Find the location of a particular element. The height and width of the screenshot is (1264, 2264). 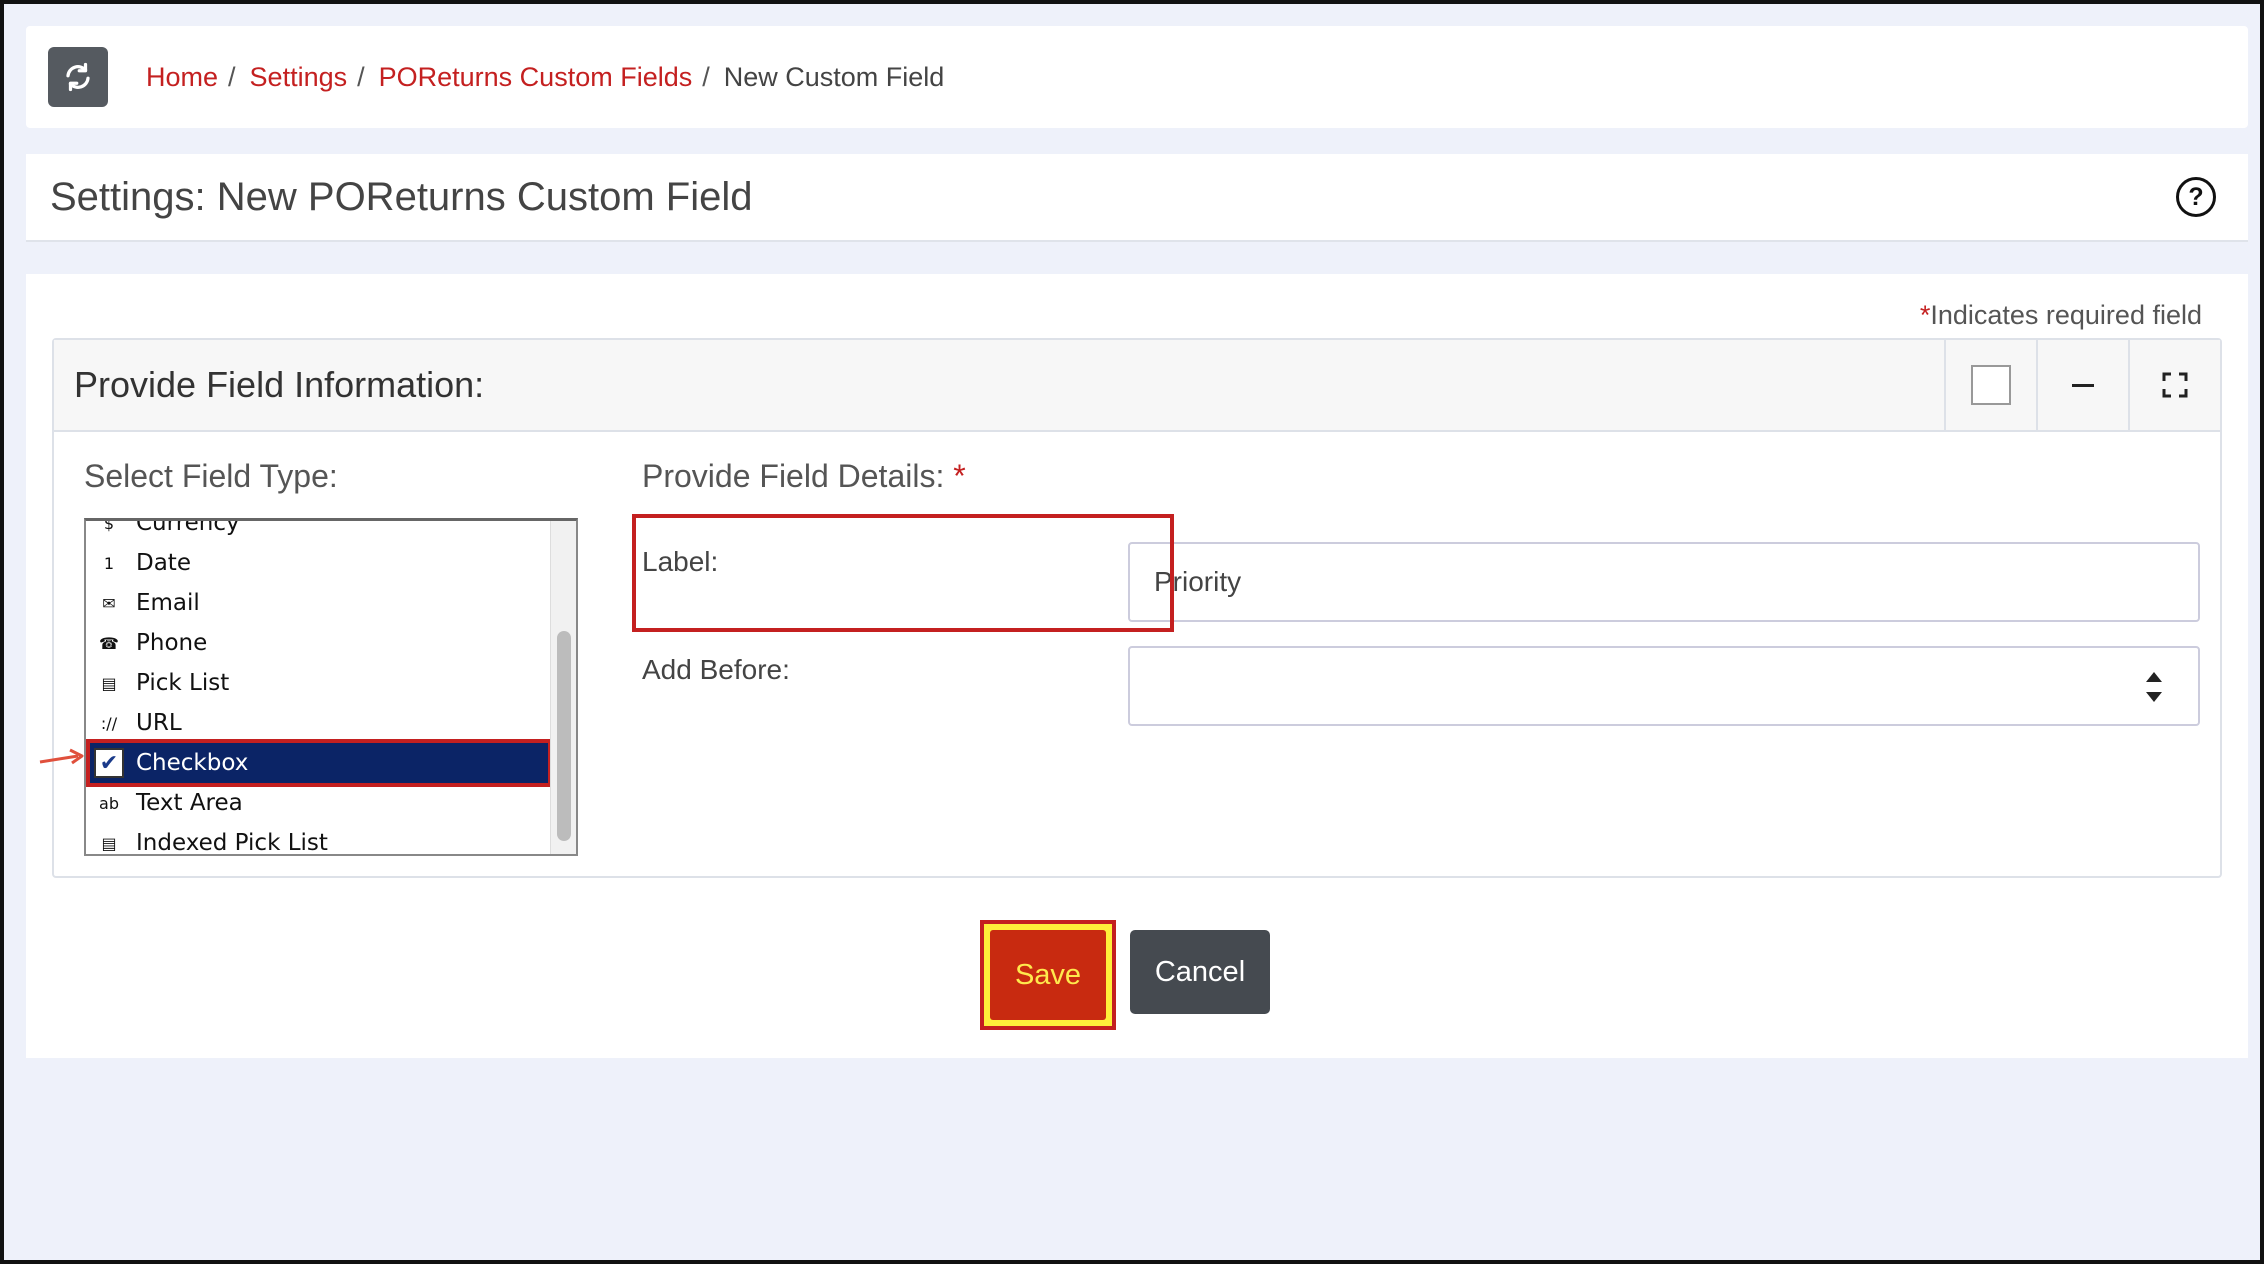

field-type-option-text-area: ab Text Area is located at coordinates (319, 803).